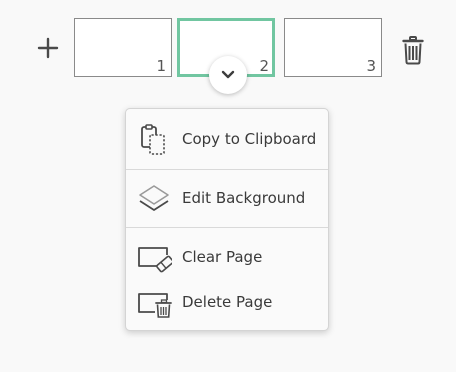 The width and height of the screenshot is (456, 372). I want to click on page-number: 3, so click(371, 66).